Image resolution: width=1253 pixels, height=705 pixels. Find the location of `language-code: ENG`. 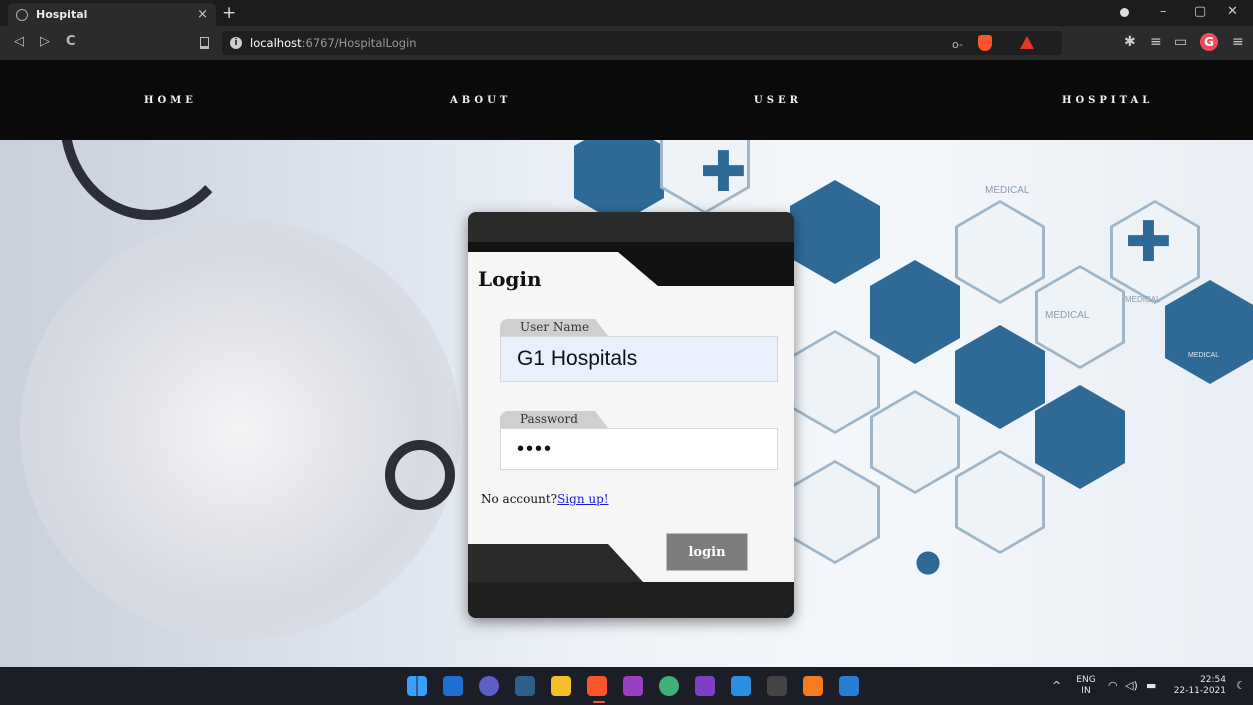

language-code: ENG is located at coordinates (1086, 680).